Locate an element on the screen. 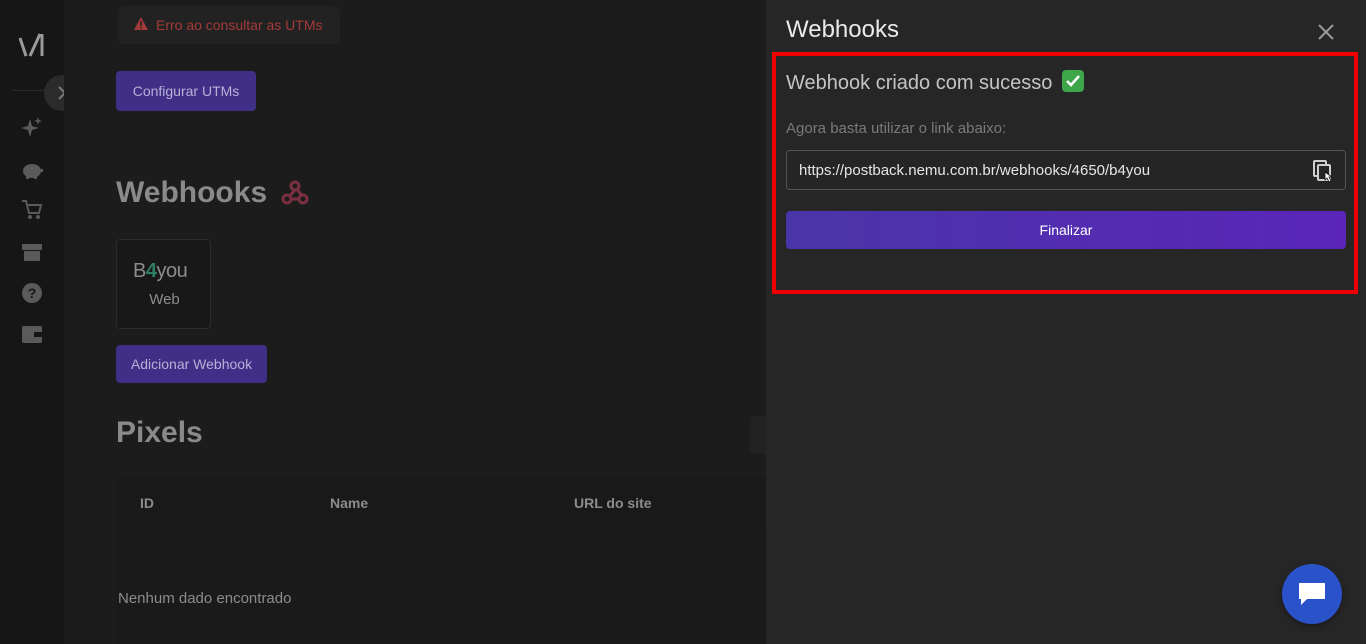 Image resolution: width=1366 pixels, height=644 pixels. webhook-card-label: Web is located at coordinates (164, 299).